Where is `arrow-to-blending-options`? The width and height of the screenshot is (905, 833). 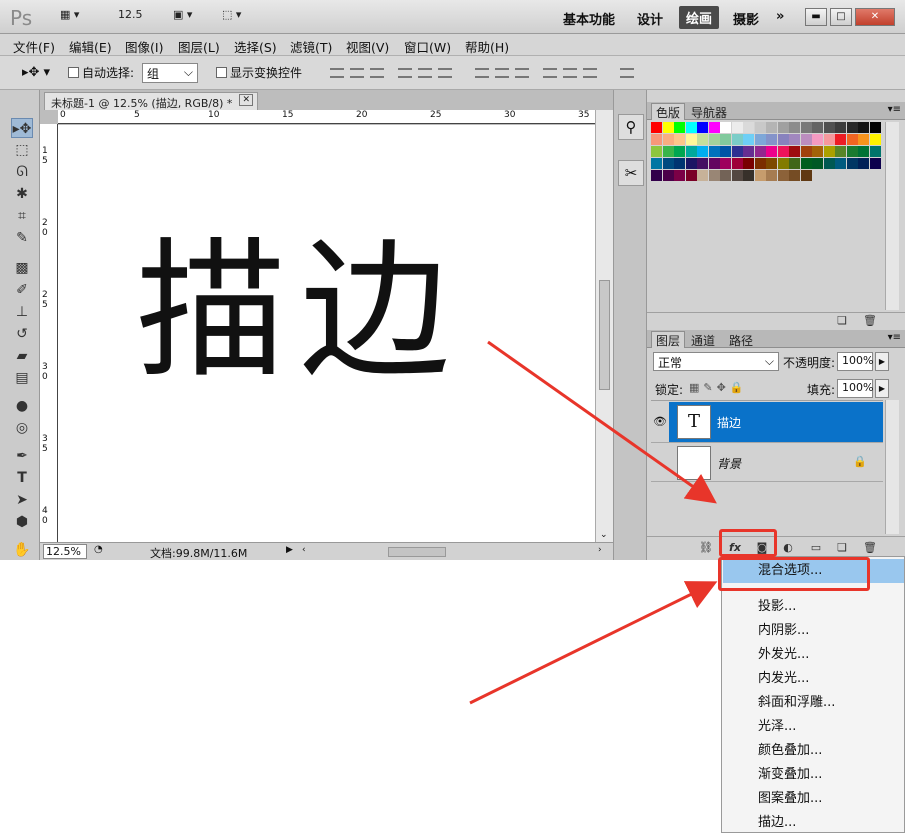 arrow-to-blending-options is located at coordinates (593, 643).